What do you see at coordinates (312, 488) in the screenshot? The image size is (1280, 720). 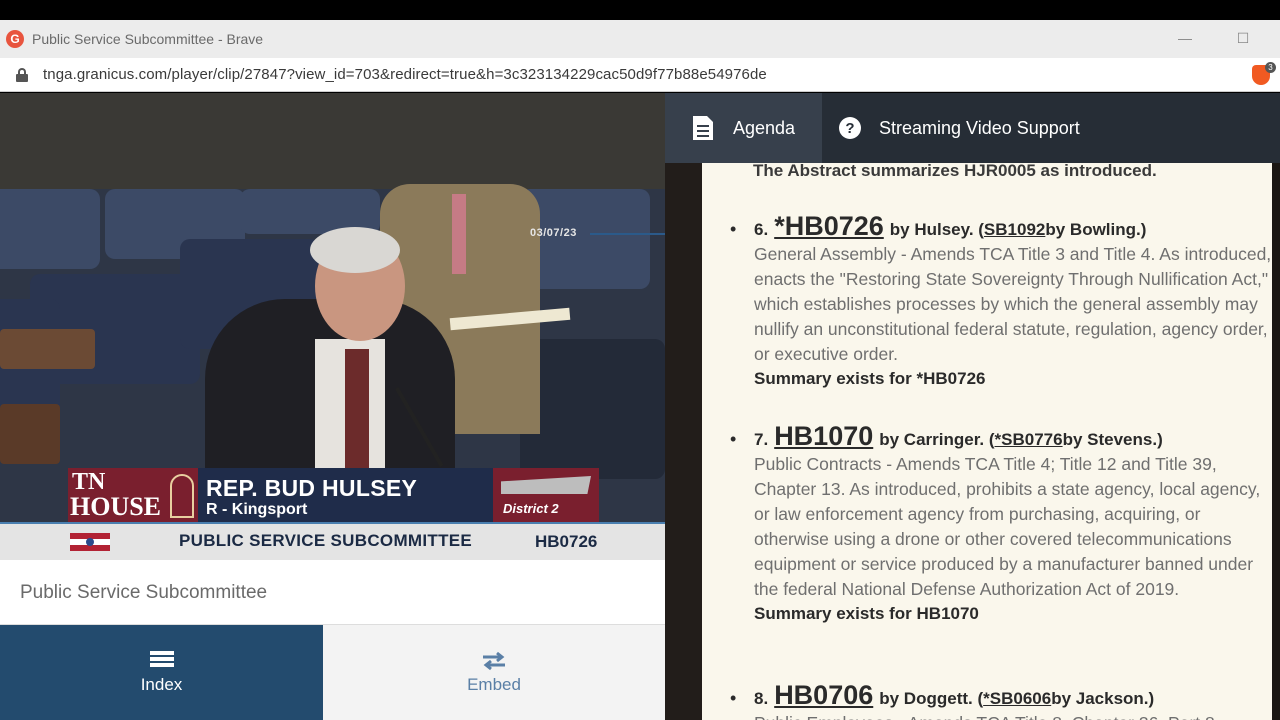 I see `speaker-name: REP. BUD HULSEY` at bounding box center [312, 488].